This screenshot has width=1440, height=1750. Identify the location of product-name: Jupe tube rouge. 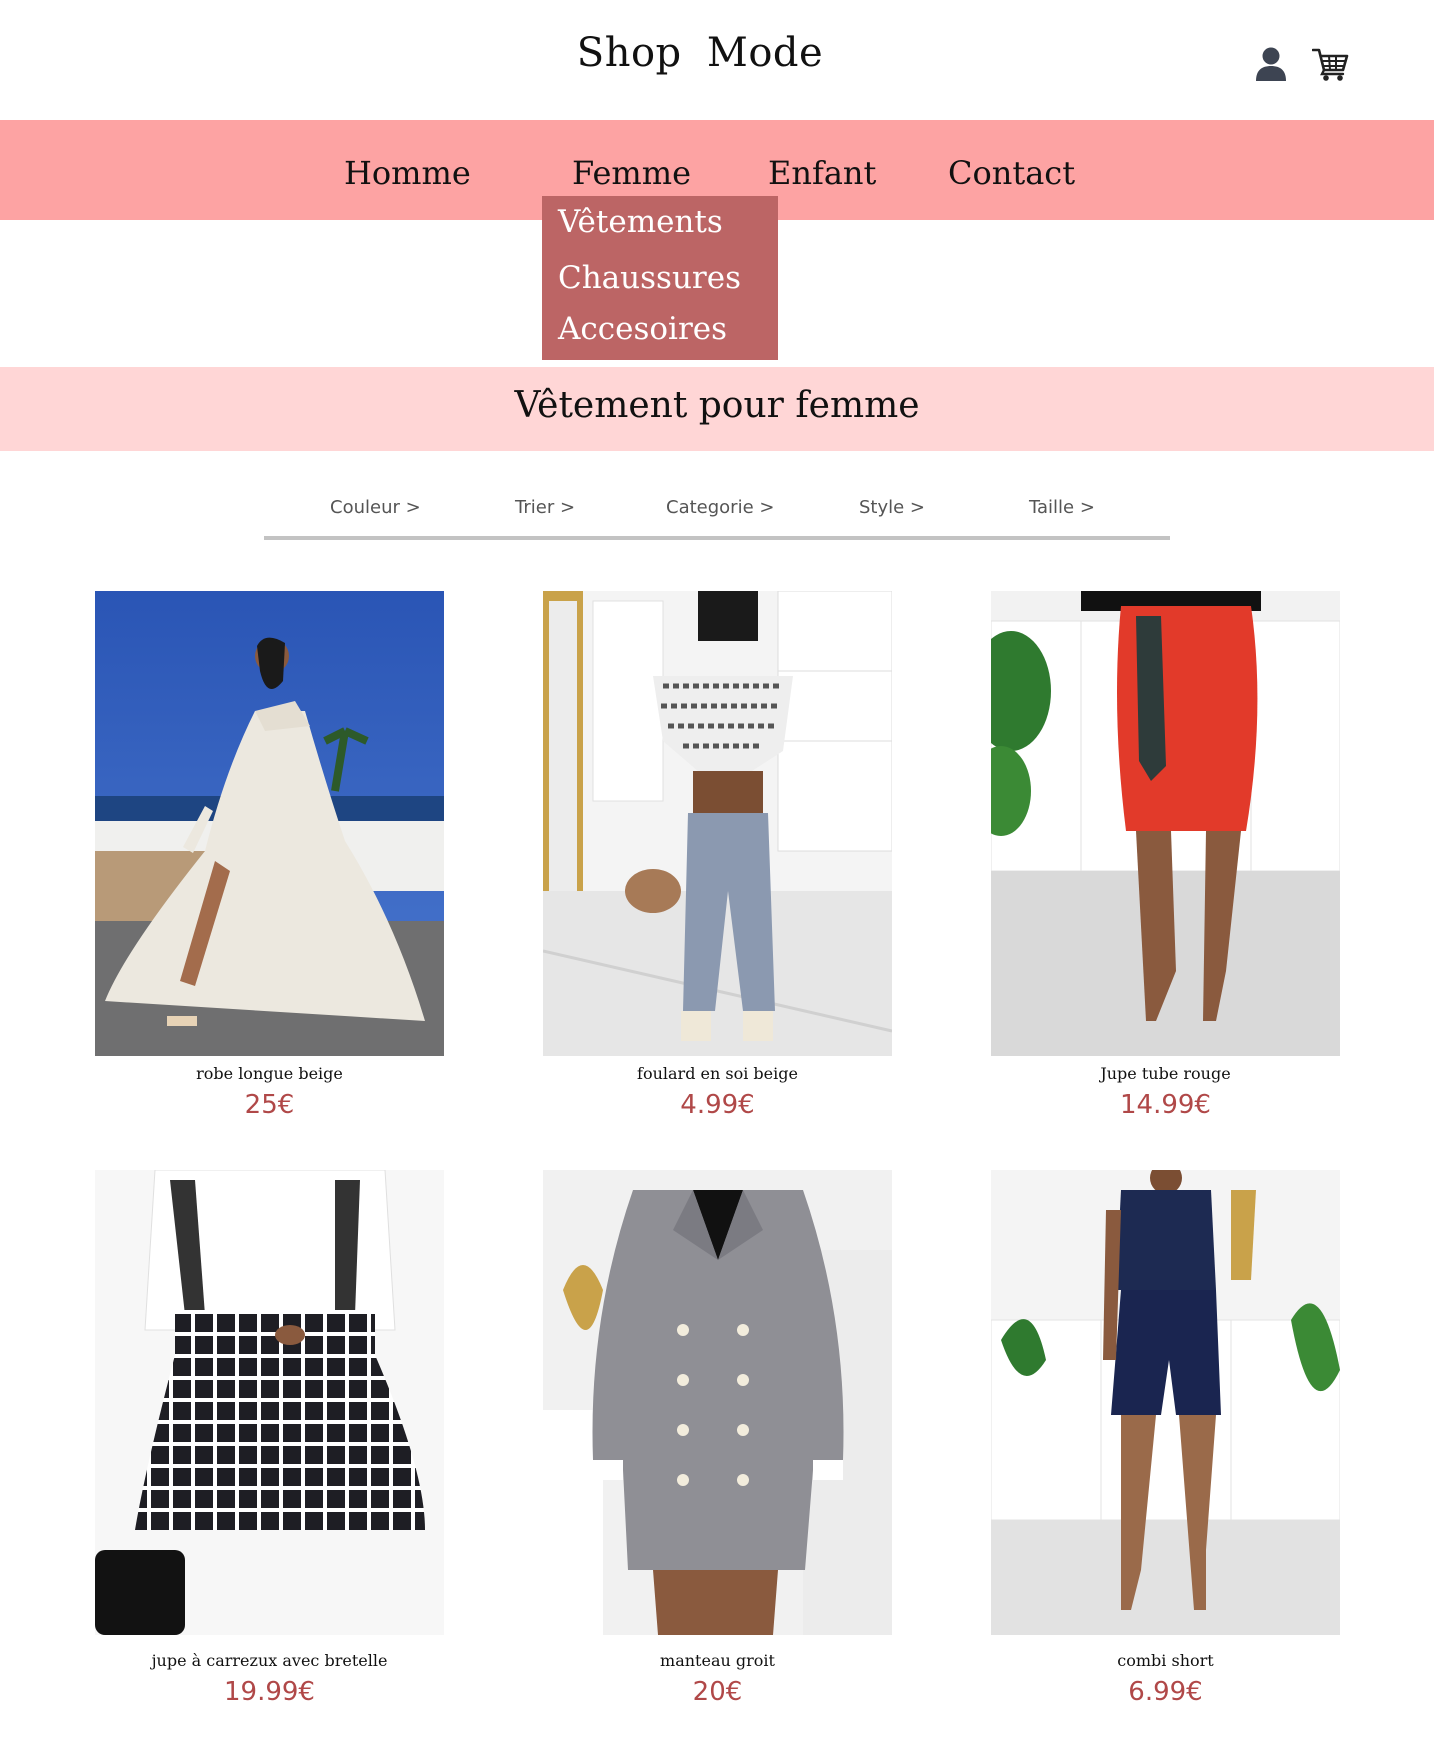
(1165, 1073).